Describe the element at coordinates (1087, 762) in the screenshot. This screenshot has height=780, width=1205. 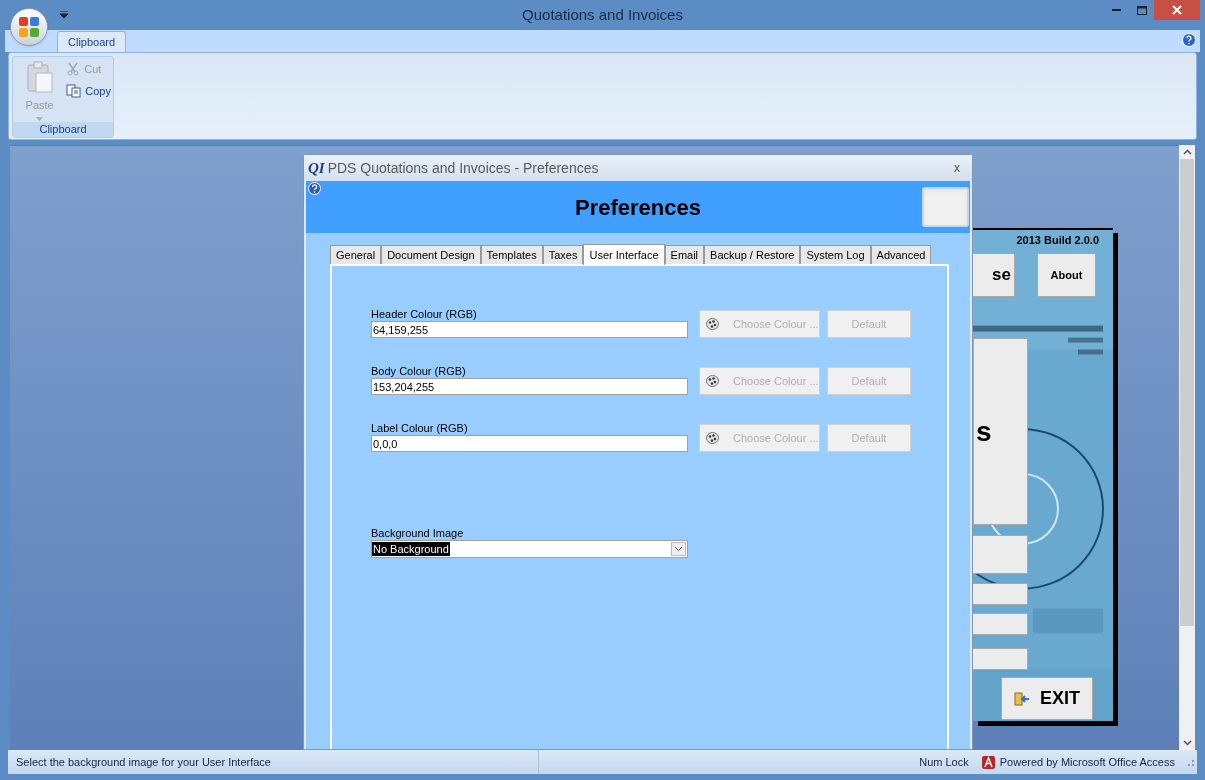
I see `powered-by-label: Powered by Microsoft Office Access` at that location.